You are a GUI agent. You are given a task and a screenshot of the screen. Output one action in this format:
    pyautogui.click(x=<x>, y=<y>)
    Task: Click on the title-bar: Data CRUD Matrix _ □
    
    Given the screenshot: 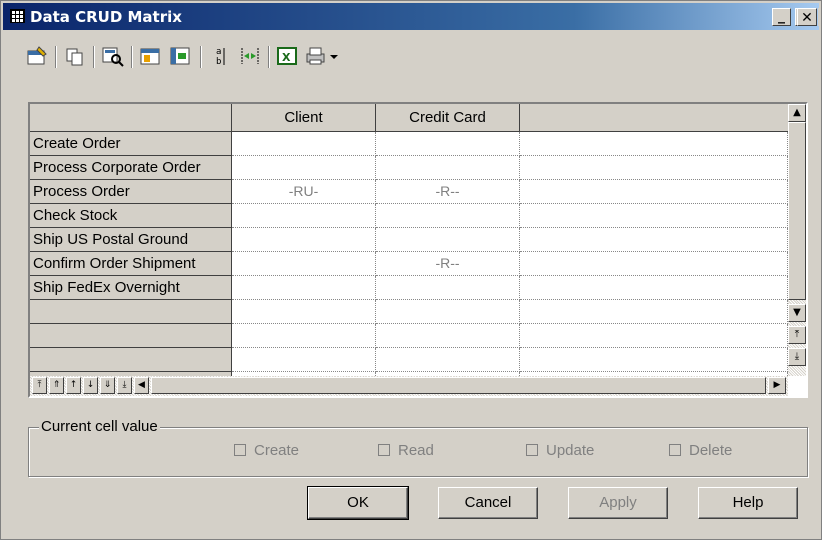 What is the action you would take?
    pyautogui.click(x=411, y=16)
    